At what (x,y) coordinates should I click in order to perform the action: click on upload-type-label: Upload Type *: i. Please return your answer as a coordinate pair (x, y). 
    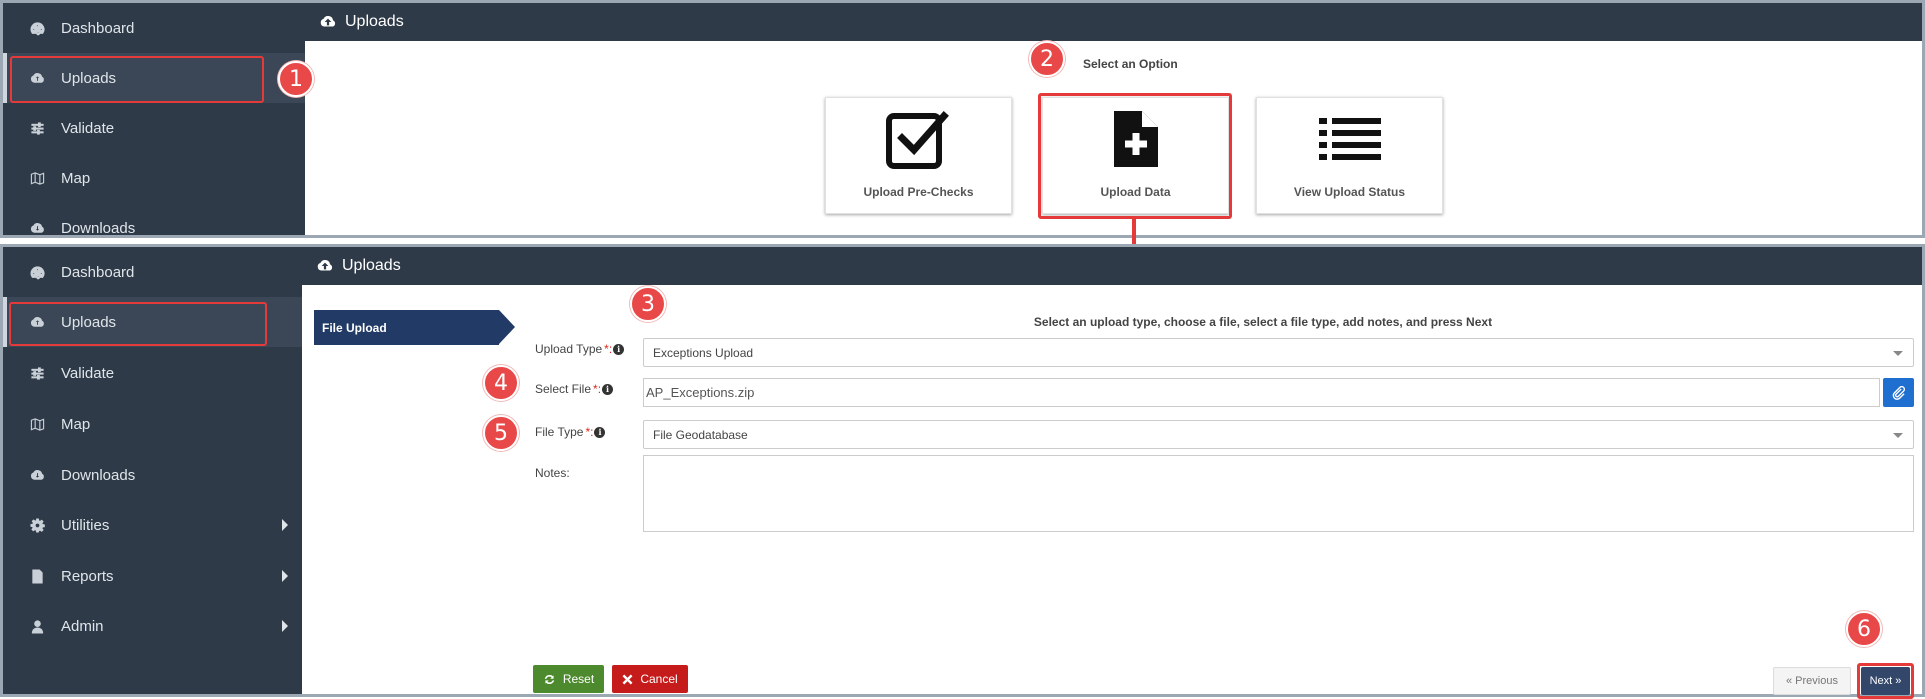
    Looking at the image, I should click on (580, 349).